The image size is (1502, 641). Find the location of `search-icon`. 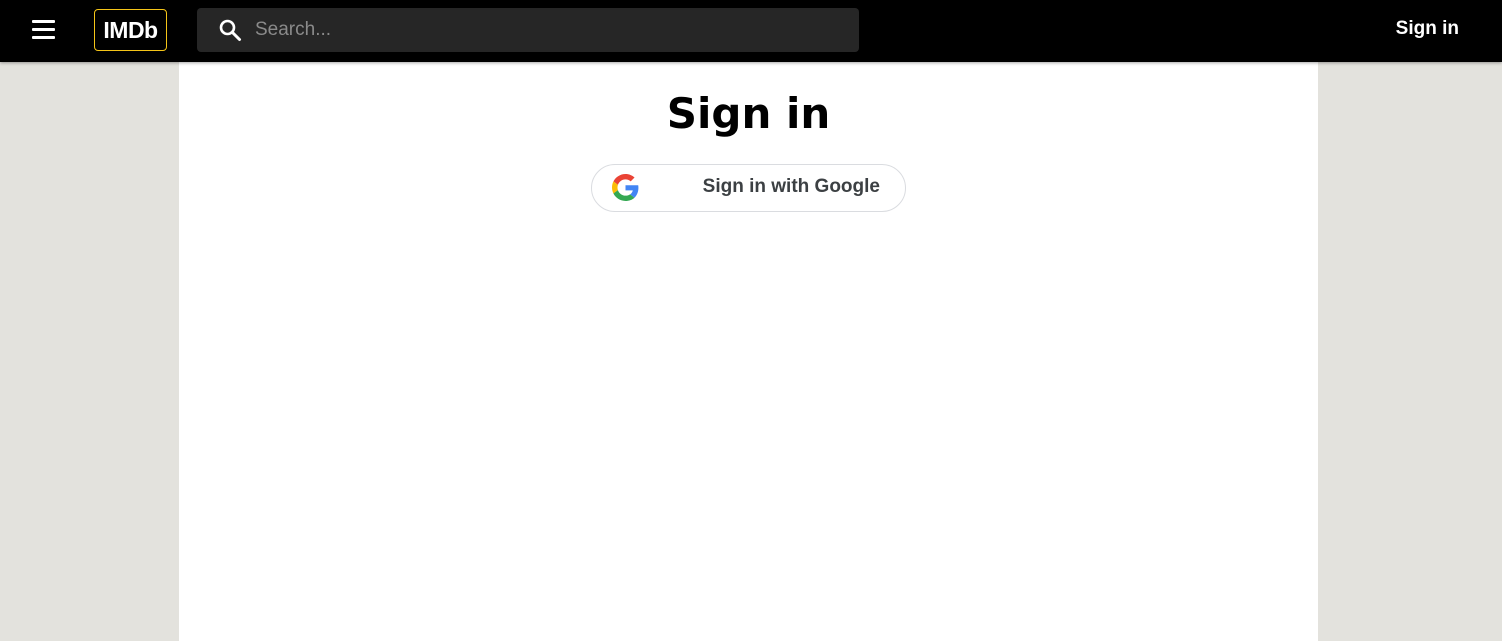

search-icon is located at coordinates (230, 30).